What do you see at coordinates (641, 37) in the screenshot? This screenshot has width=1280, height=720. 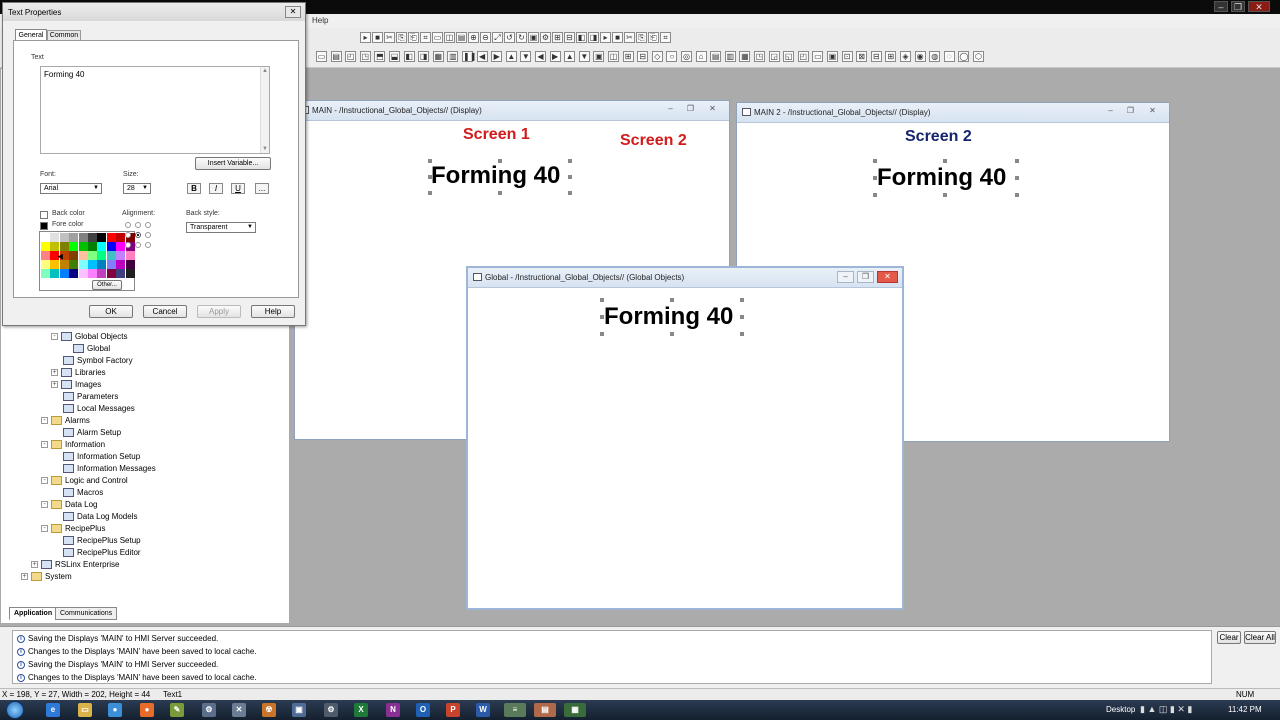 I see `toolbar-button-icon: ⎘` at bounding box center [641, 37].